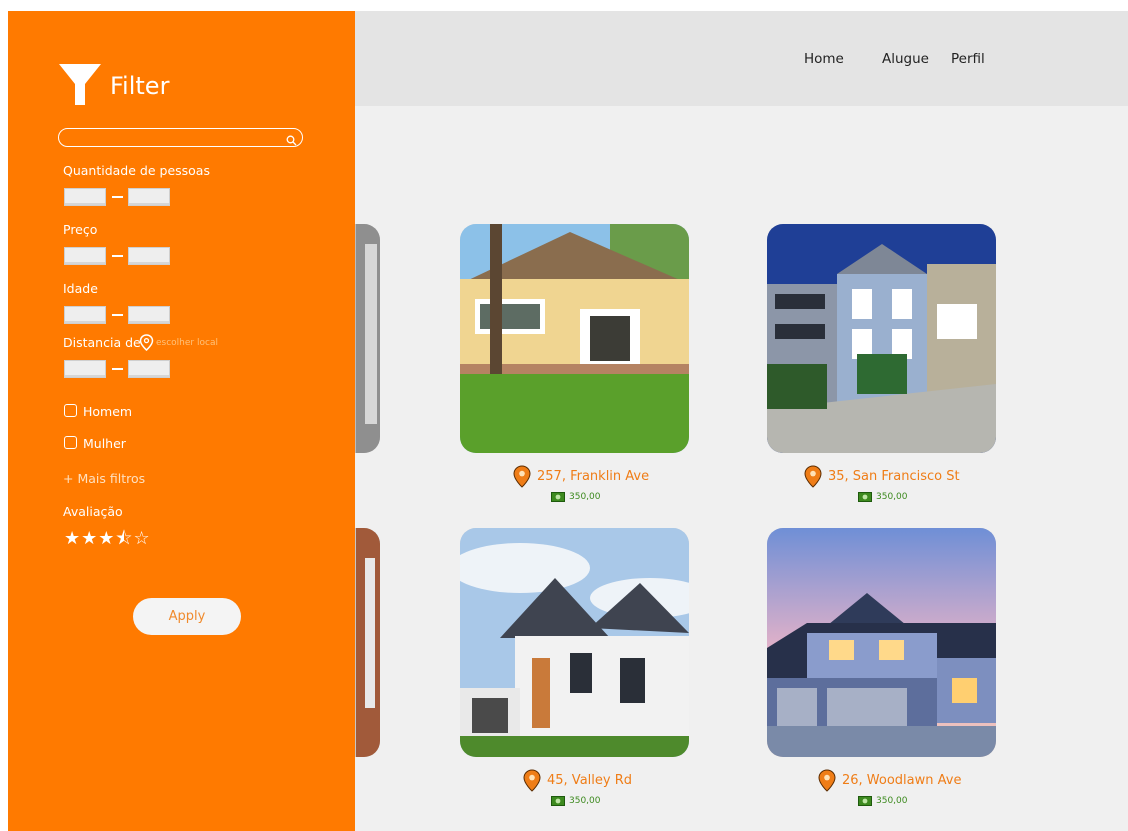 This screenshot has height=831, width=1128. I want to click on address-text: 35, San Francisco St, so click(894, 476).